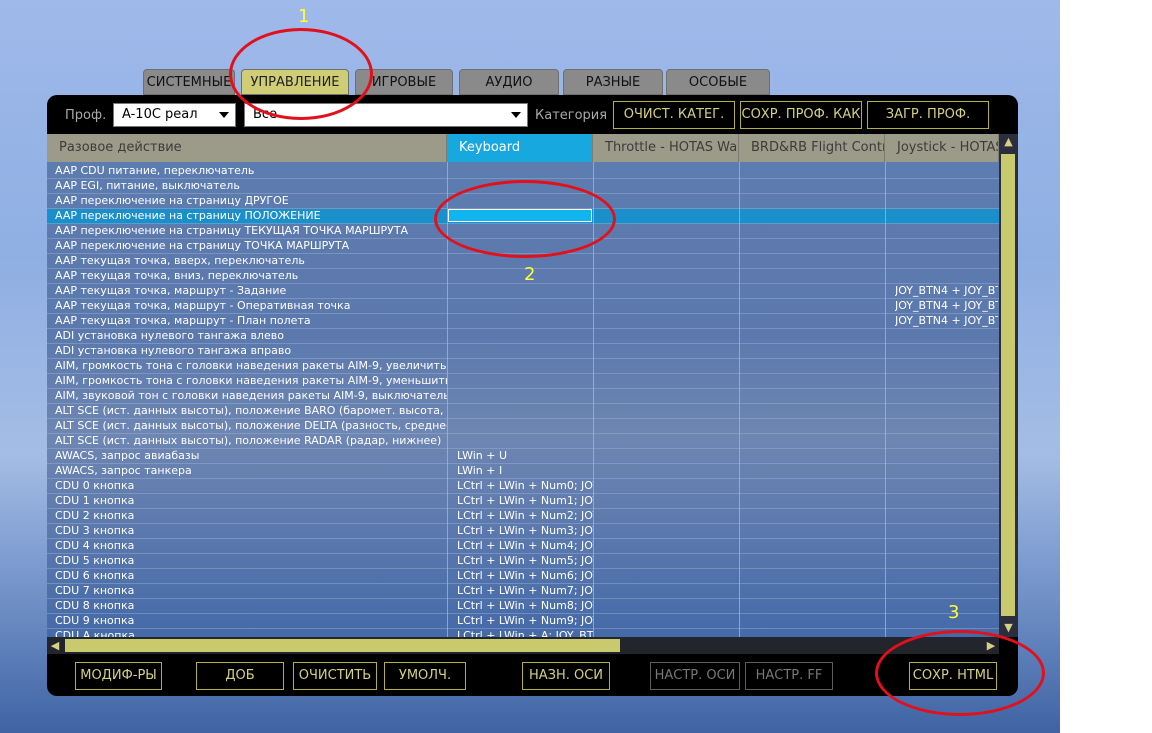 This screenshot has height=733, width=1152. Describe the element at coordinates (189, 82) in the screenshot. I see `tab-system: СИСТЕМНЫЕ` at that location.